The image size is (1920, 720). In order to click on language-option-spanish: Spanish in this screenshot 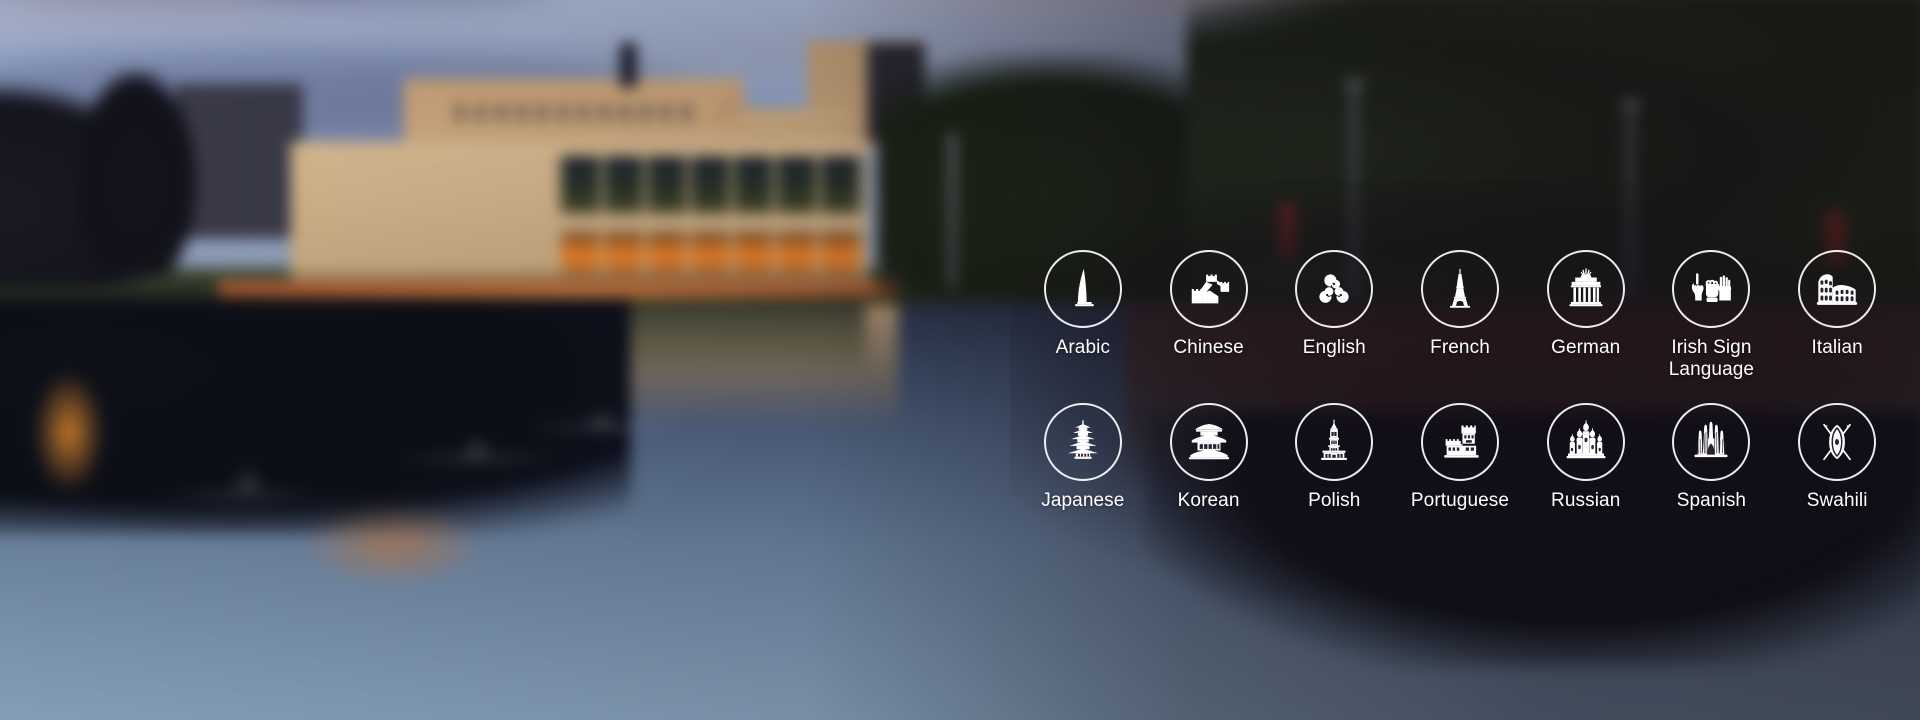, I will do `click(1712, 457)`.